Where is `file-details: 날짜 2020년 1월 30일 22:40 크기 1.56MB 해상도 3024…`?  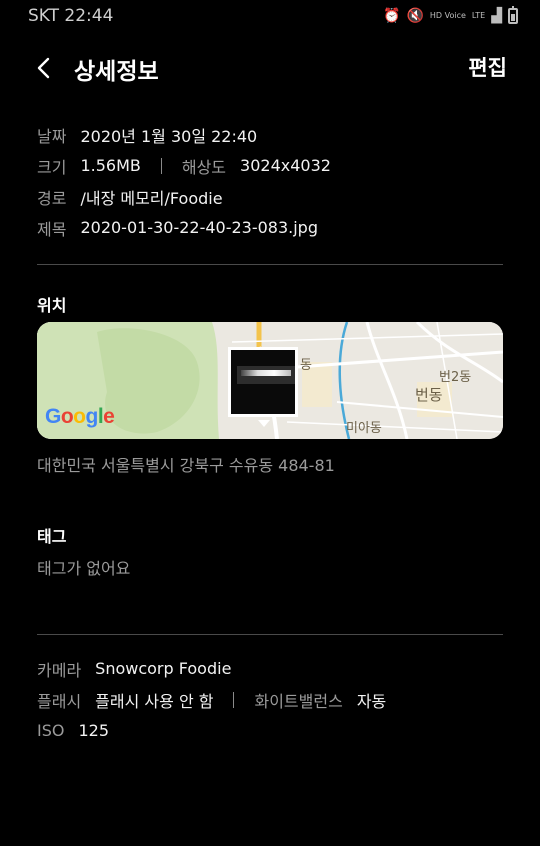 file-details: 날짜 2020년 1월 30일 22:40 크기 1.56MB 해상도 3024… is located at coordinates (270, 181).